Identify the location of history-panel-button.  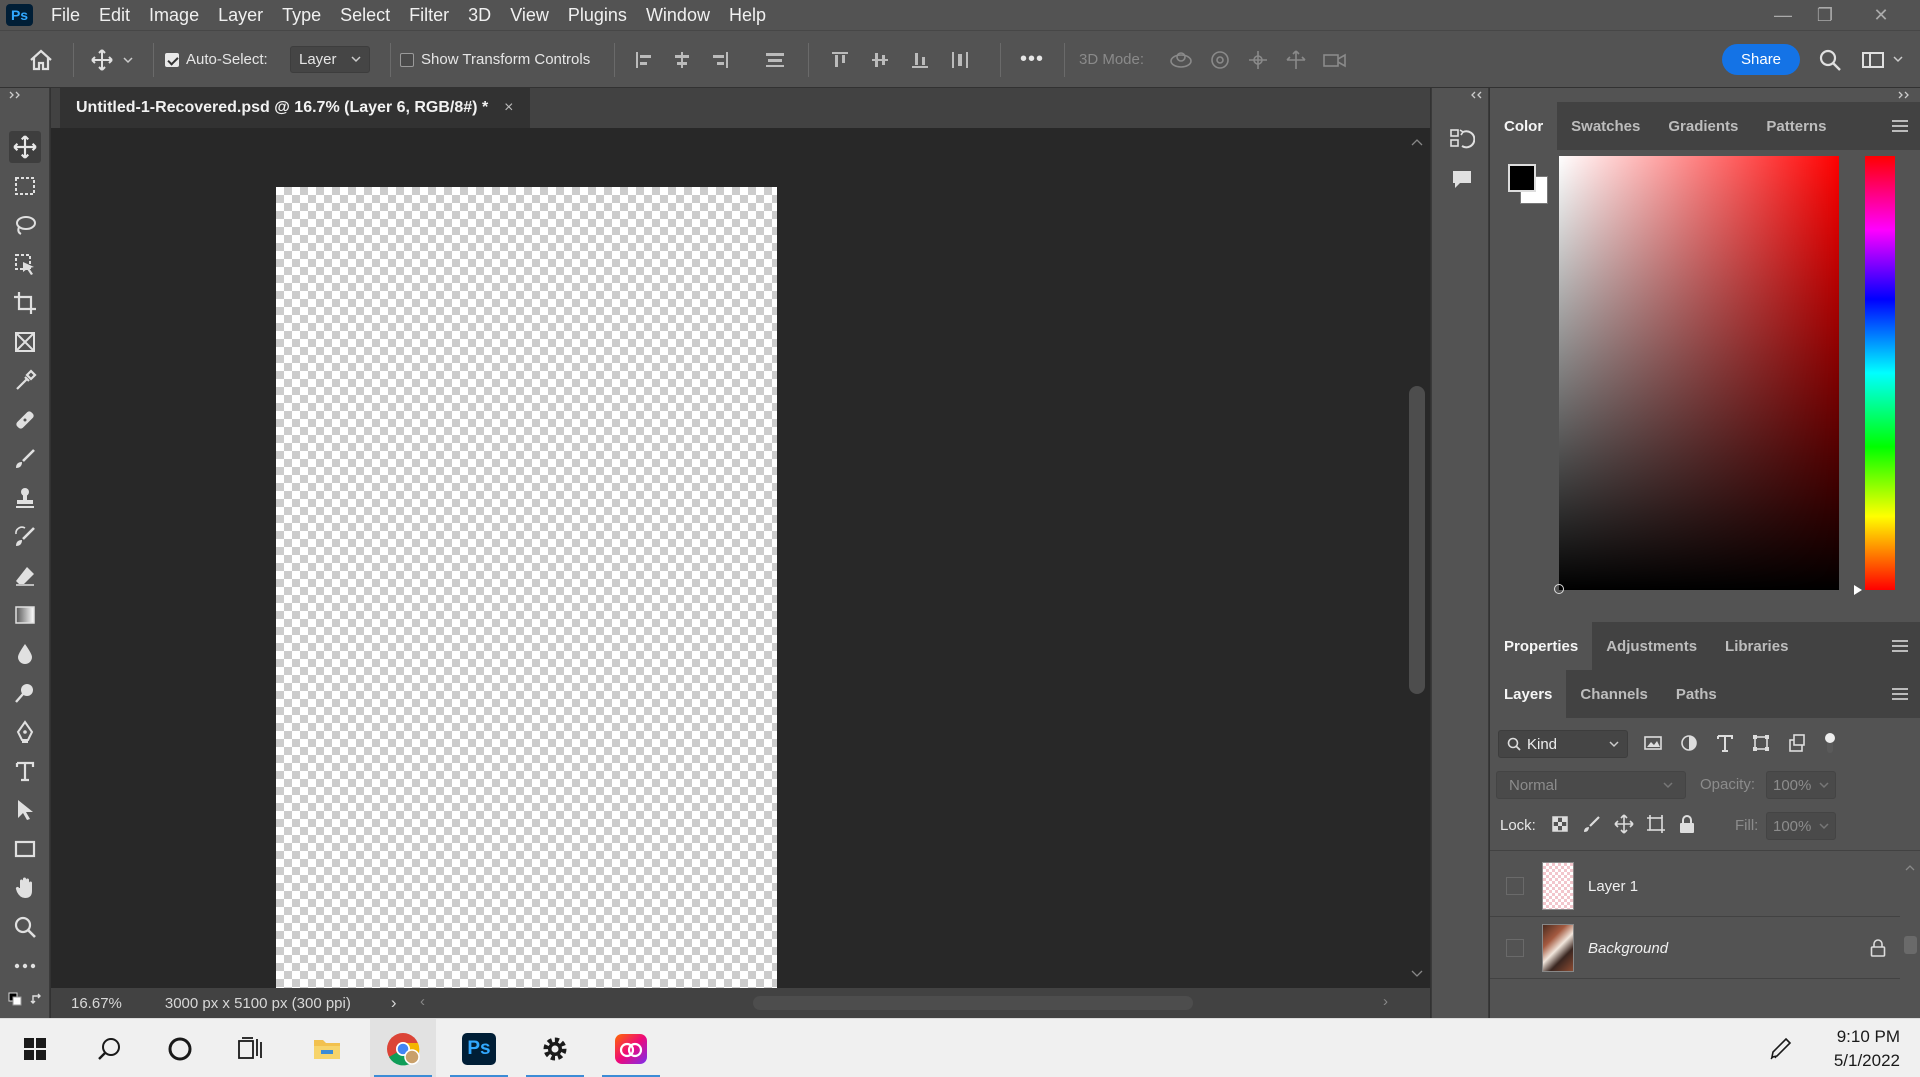
(1462, 139).